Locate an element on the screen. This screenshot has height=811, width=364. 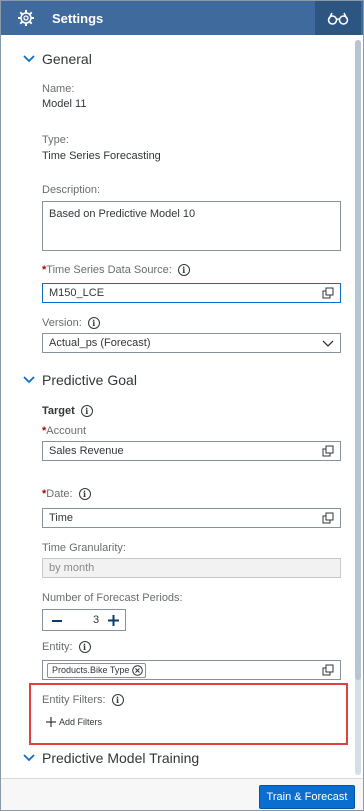
date-input: Time is located at coordinates (191, 518).